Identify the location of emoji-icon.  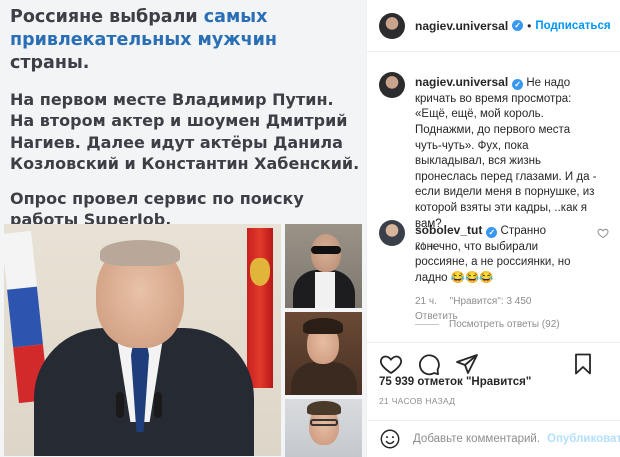
(390, 439).